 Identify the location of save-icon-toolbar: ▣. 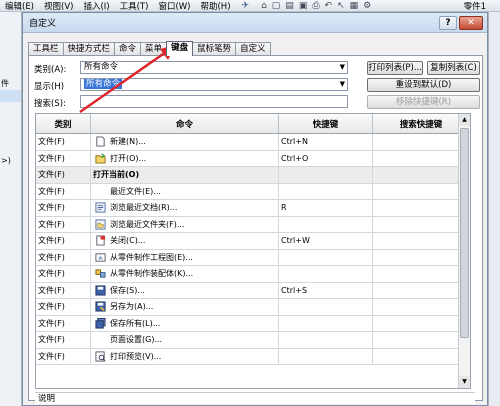
(303, 6).